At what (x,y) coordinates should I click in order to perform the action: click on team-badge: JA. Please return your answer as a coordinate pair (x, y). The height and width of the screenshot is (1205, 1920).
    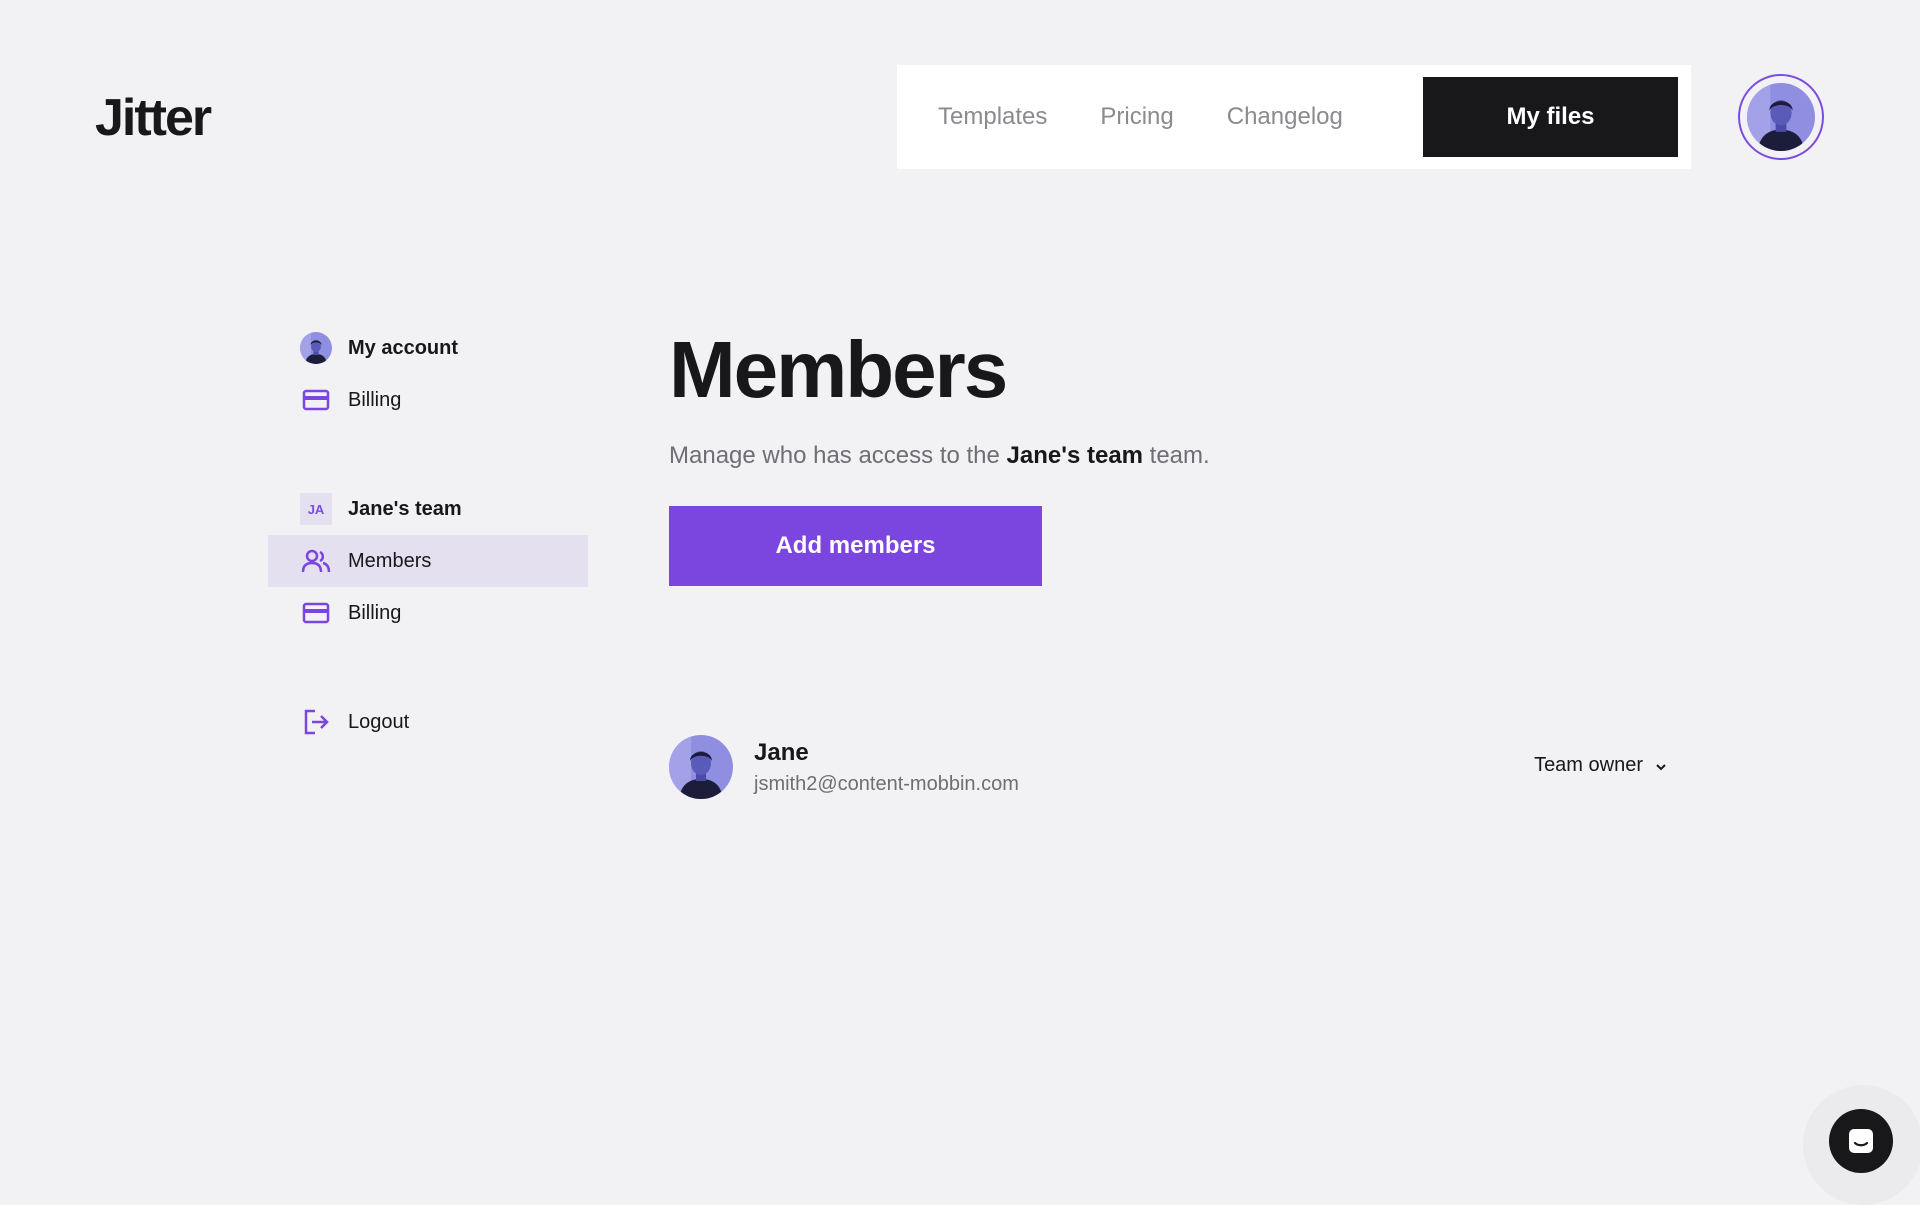
    Looking at the image, I should click on (316, 509).